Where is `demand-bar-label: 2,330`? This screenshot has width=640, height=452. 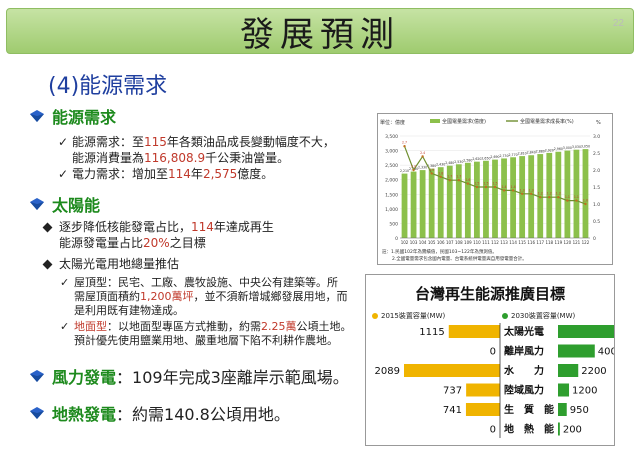
demand-bar-label: 2,330 is located at coordinates (422, 168).